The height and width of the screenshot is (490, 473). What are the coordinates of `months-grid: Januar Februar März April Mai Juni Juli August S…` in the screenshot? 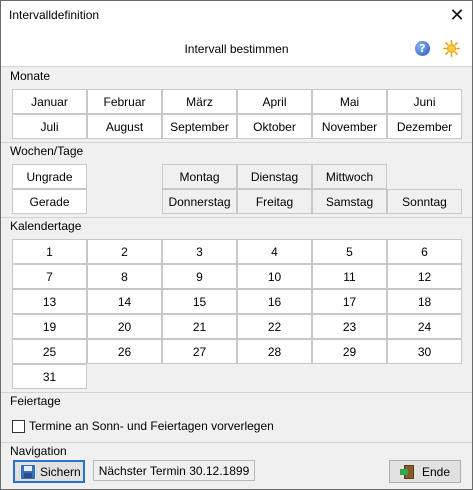 It's located at (237, 114).